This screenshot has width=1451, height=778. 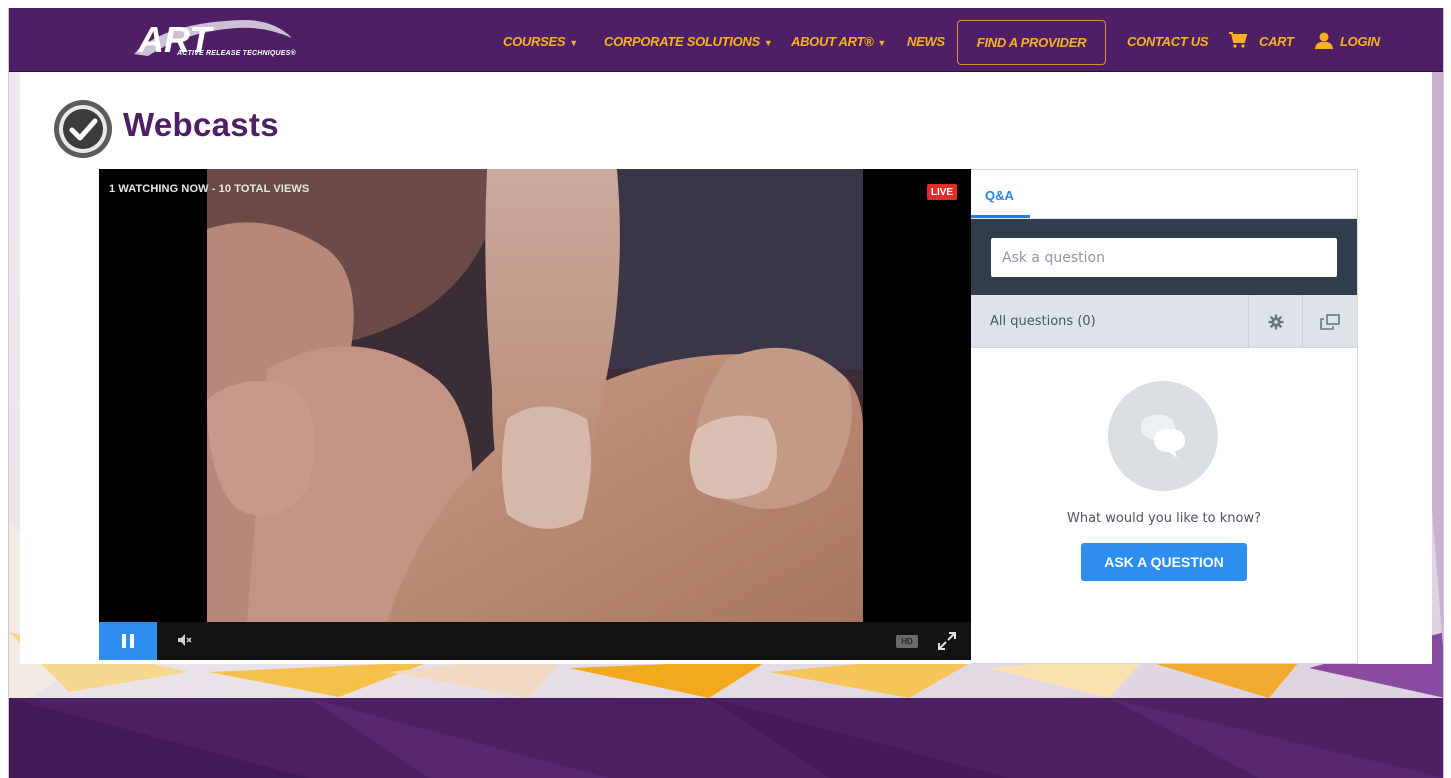 What do you see at coordinates (682, 41) in the screenshot?
I see `nav-corporate-solutions-label: CORPORATE SOLUTIONS` at bounding box center [682, 41].